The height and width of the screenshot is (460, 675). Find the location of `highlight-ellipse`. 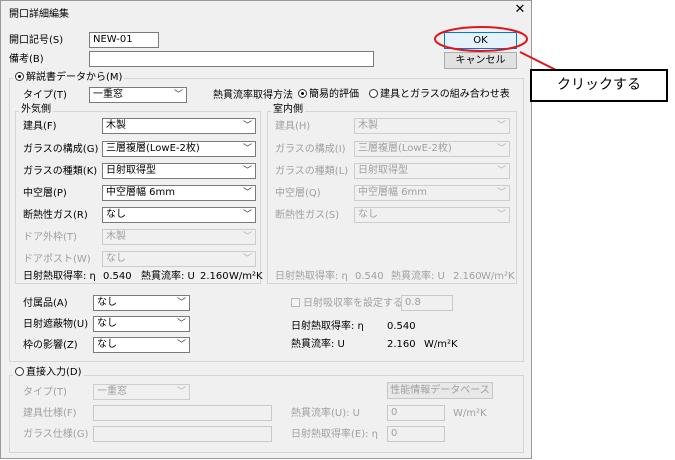

highlight-ellipse is located at coordinates (481, 39).